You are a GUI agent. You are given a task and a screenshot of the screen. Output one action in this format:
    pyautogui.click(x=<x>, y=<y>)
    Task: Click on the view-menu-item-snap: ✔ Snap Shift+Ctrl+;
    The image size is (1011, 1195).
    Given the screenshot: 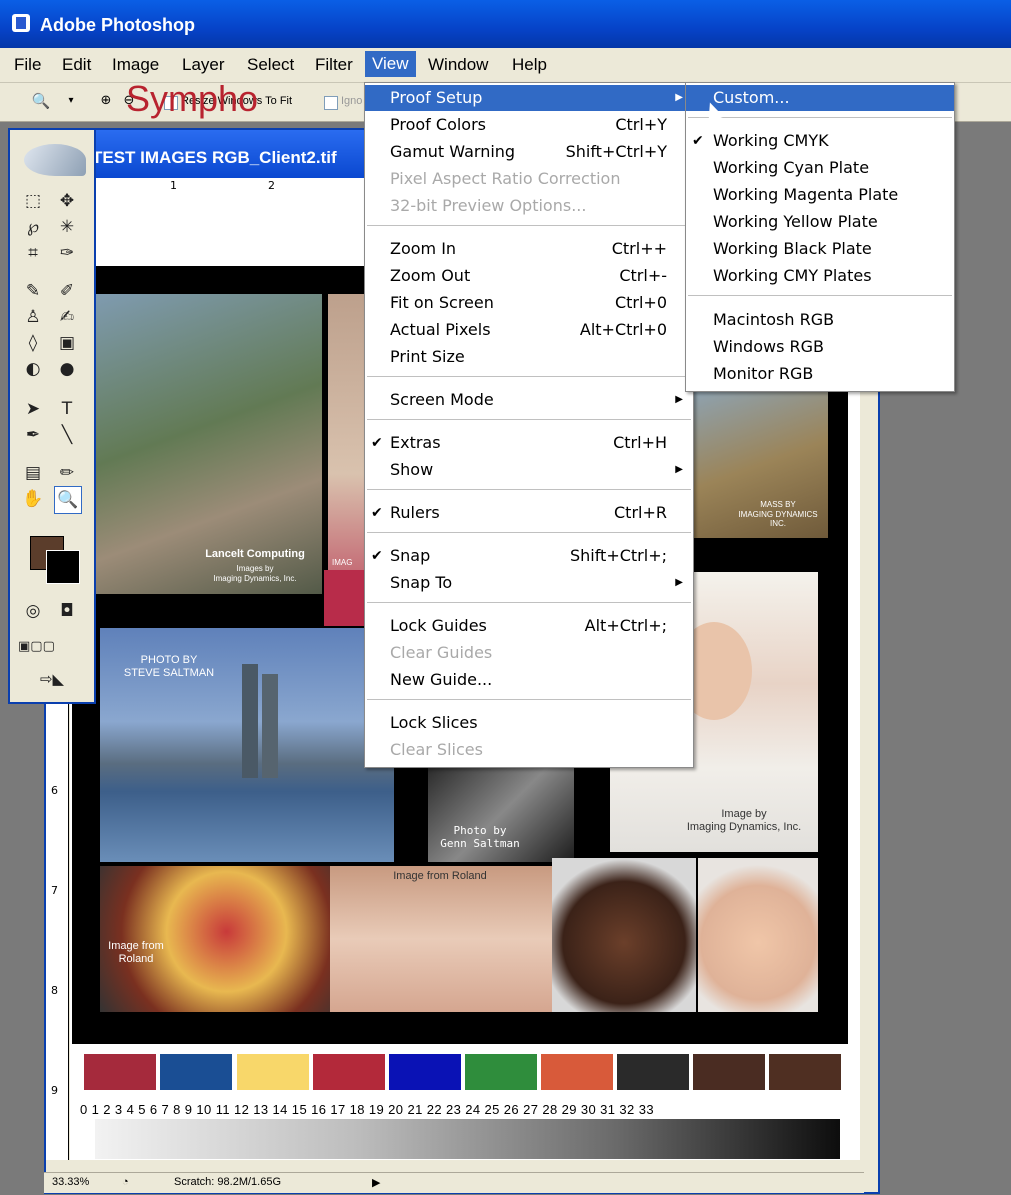 What is the action you would take?
    pyautogui.click(x=529, y=556)
    